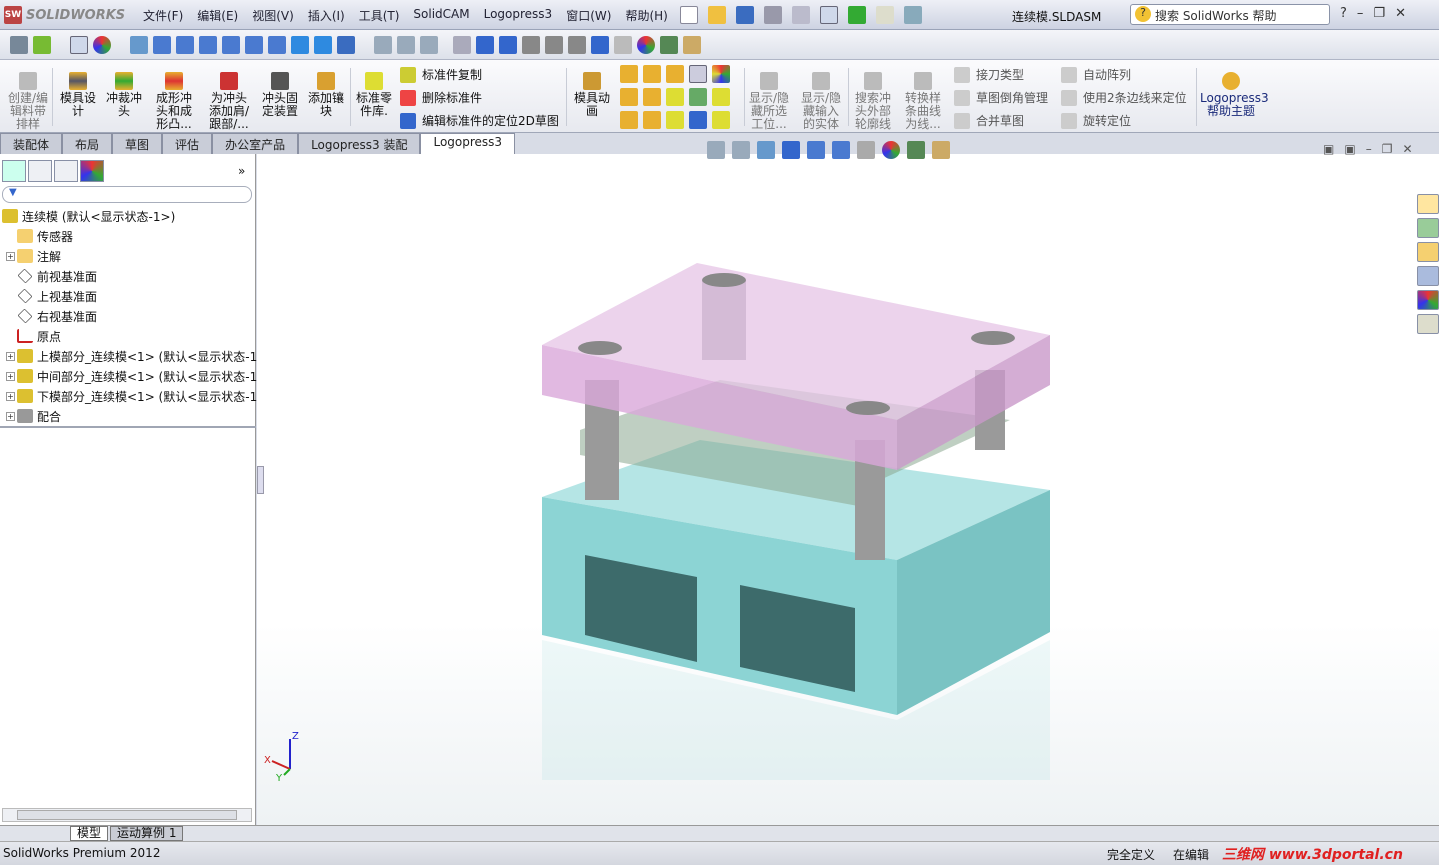  I want to click on configuration-manager-tab, so click(66, 171).